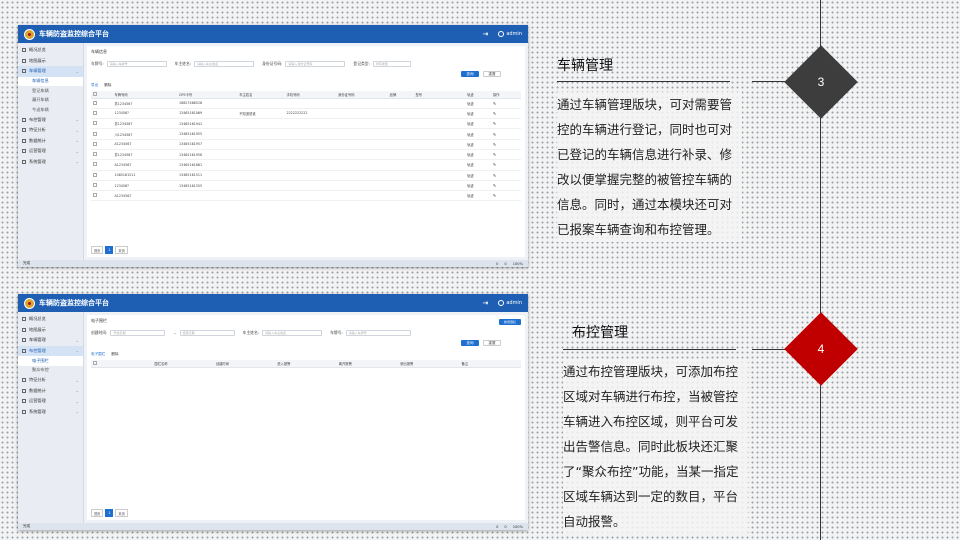  Describe the element at coordinates (505, 526) in the screenshot. I see `status-count-2: 0` at that location.